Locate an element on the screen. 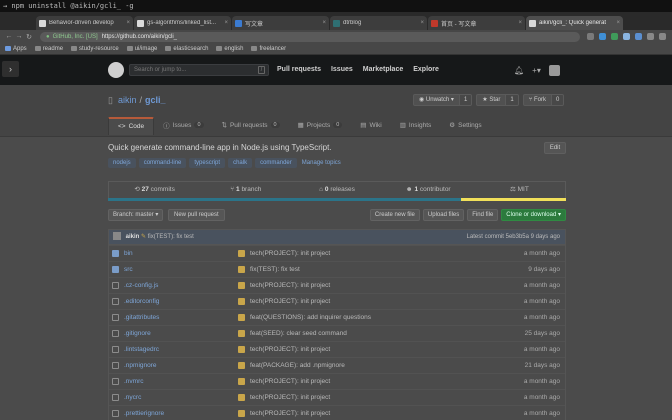 This screenshot has height=420, width=672. commit-message-link: feat(QUESTIONS): add inquirer questions is located at coordinates (310, 317).